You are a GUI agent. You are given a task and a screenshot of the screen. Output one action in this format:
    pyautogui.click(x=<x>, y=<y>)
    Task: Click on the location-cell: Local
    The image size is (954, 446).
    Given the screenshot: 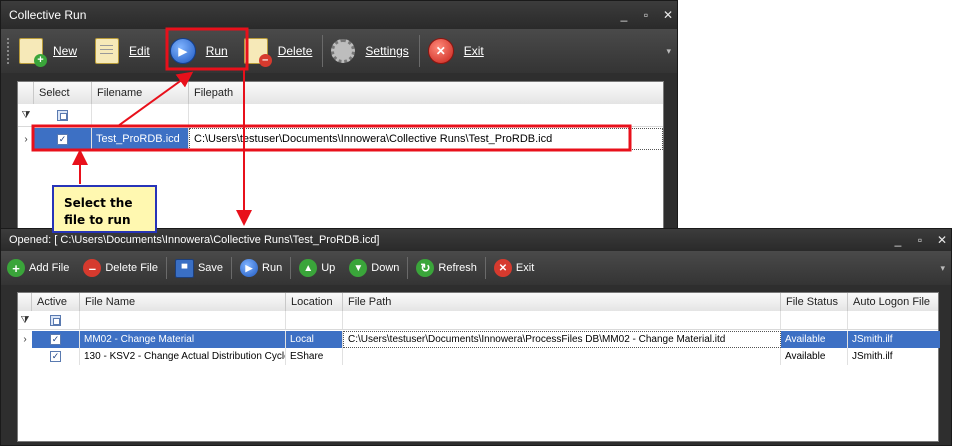 What is the action you would take?
    pyautogui.click(x=314, y=339)
    